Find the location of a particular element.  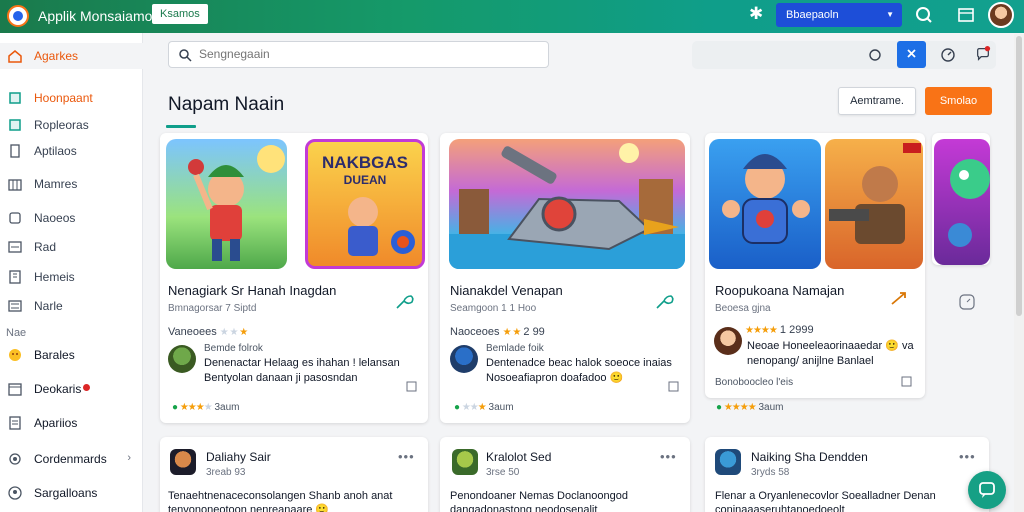

pin-icon is located at coordinates (911, 53).